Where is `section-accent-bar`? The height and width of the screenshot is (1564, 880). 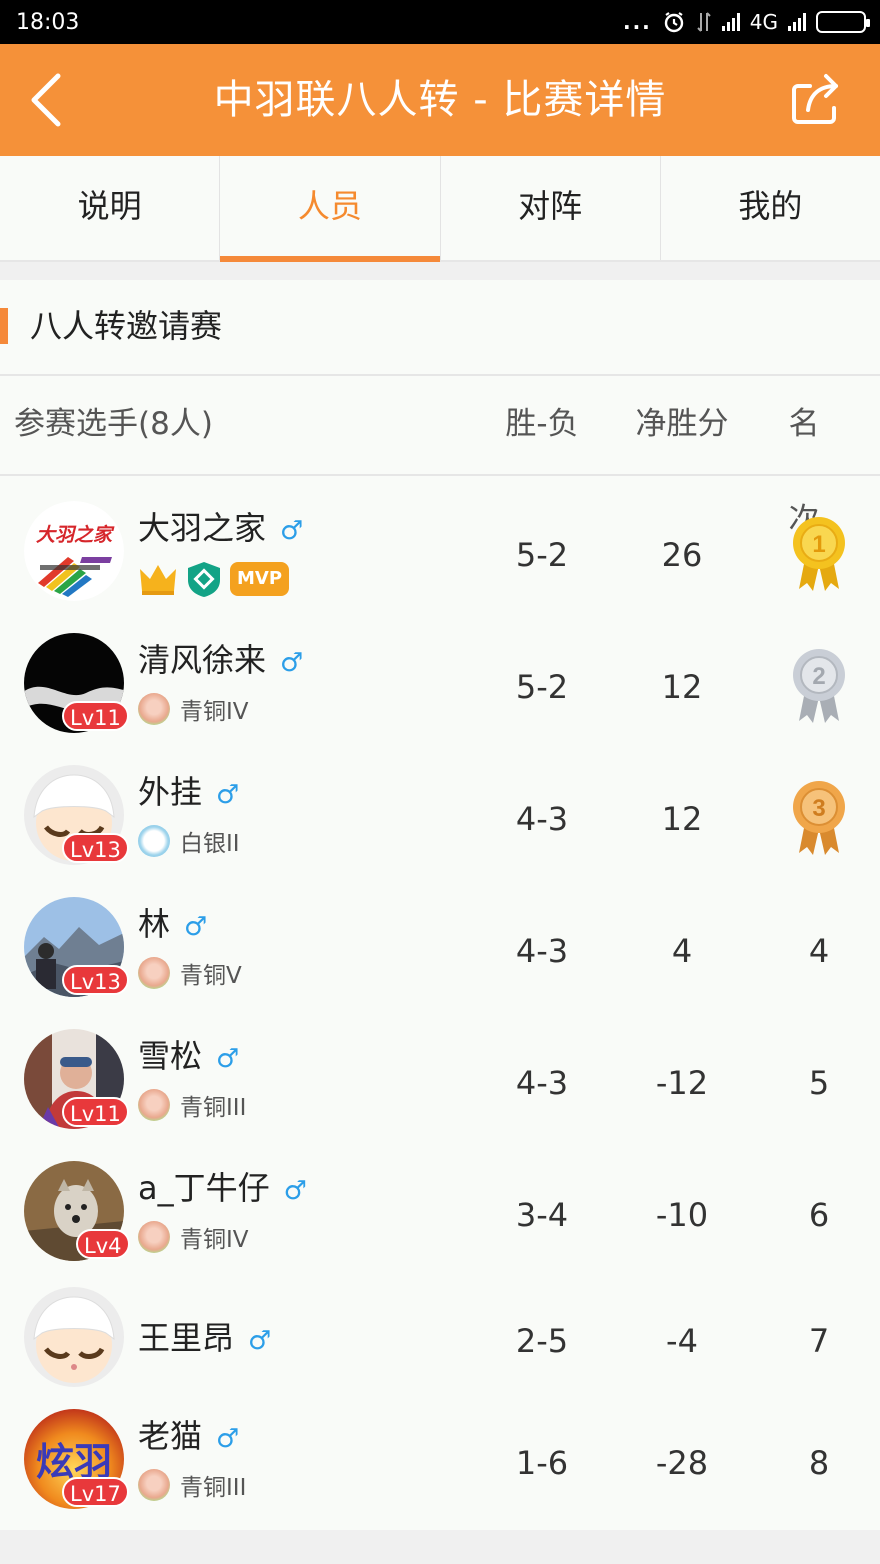 section-accent-bar is located at coordinates (4, 326).